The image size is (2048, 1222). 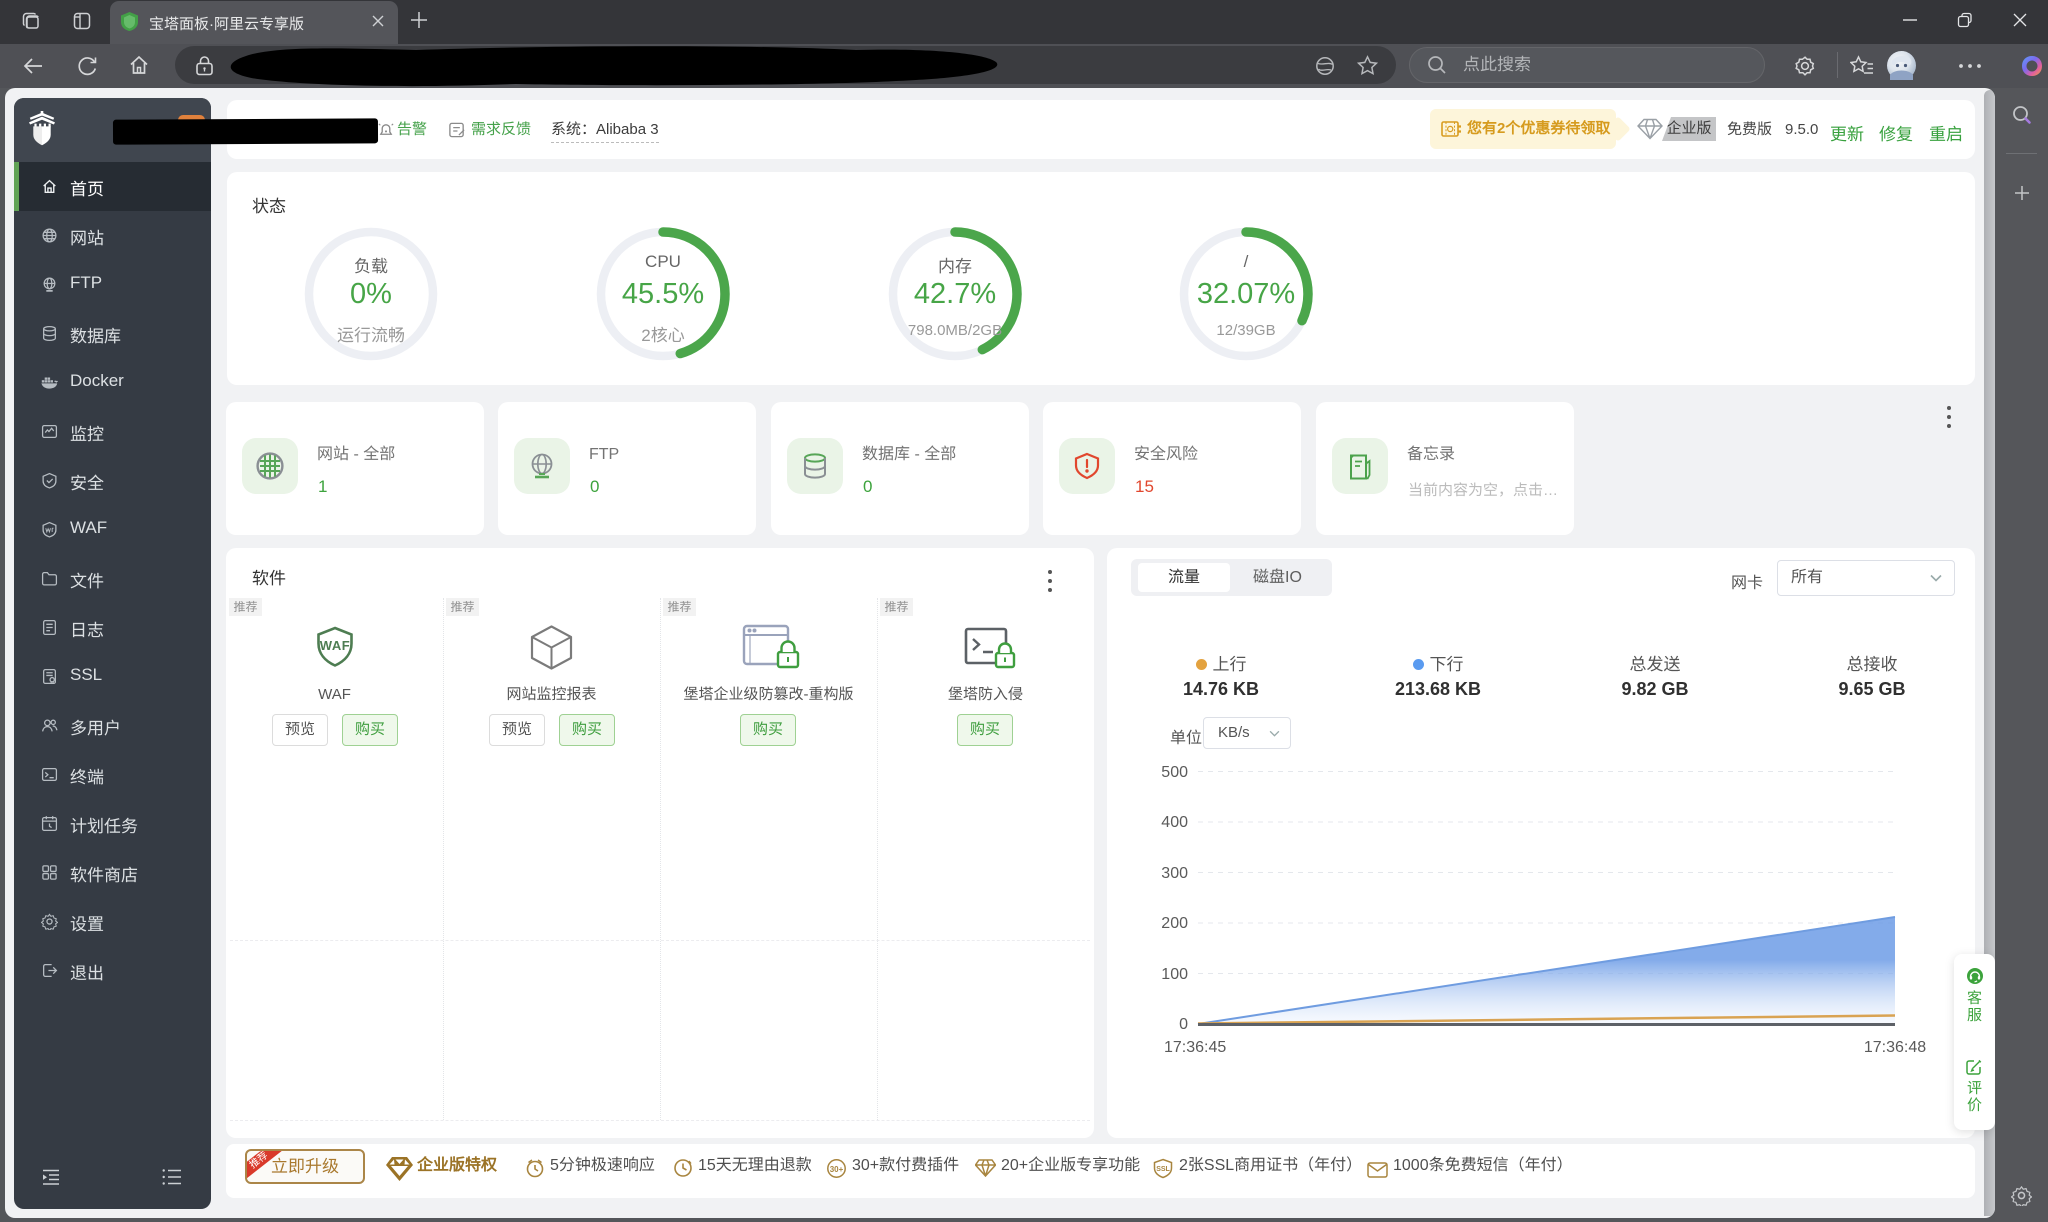 What do you see at coordinates (1895, 1047) in the screenshot?
I see `svg-text: 17:36:48` at bounding box center [1895, 1047].